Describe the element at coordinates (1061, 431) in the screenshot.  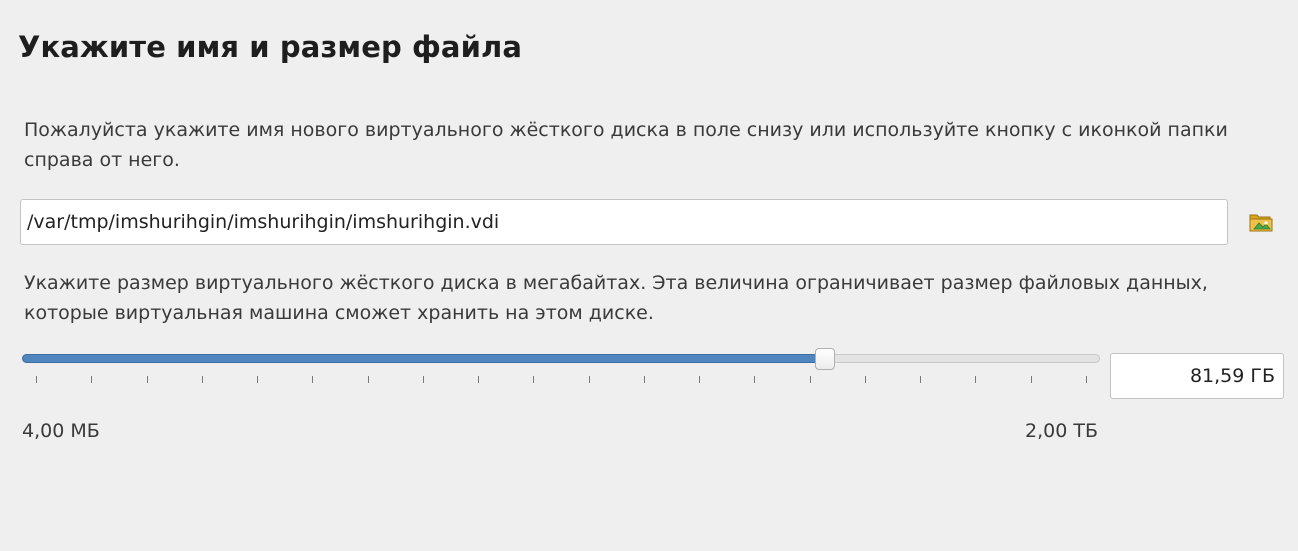
I see `slider-max-label: 2,00 ТБ` at that location.